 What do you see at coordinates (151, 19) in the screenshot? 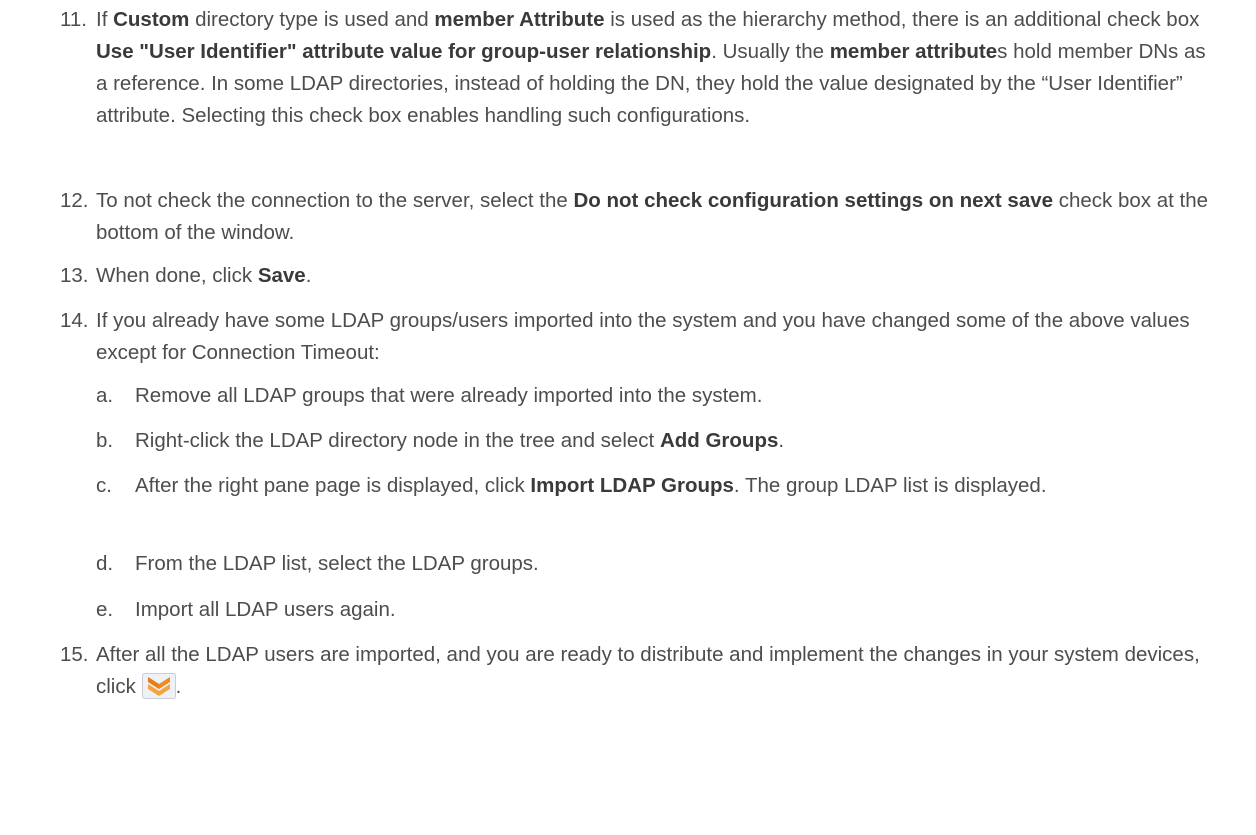
I see `bold-term: Custom` at bounding box center [151, 19].